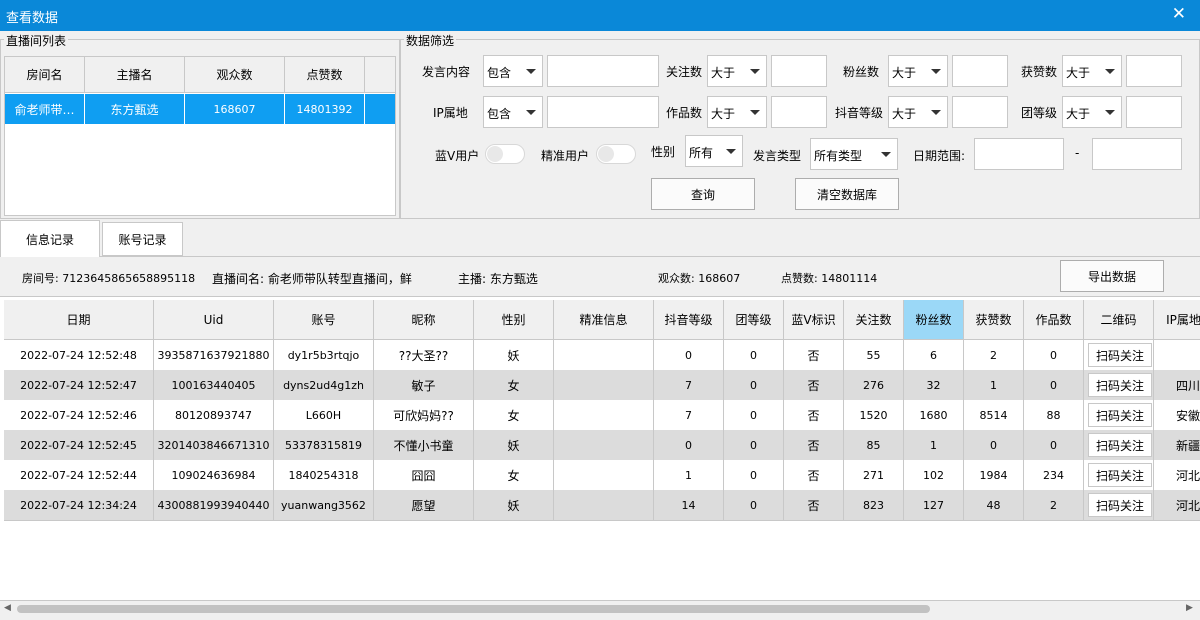 Image resolution: width=1200 pixels, height=620 pixels. Describe the element at coordinates (1177, 415) in the screenshot. I see `ip-location-cell: 安徽` at that location.